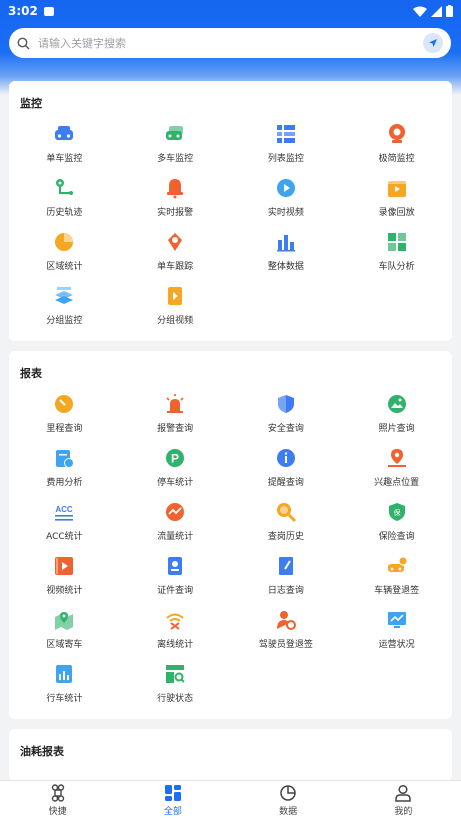 Image resolution: width=461 pixels, height=820 pixels. What do you see at coordinates (64, 699) in the screenshot?
I see `menu-item-label: 行车统计` at bounding box center [64, 699].